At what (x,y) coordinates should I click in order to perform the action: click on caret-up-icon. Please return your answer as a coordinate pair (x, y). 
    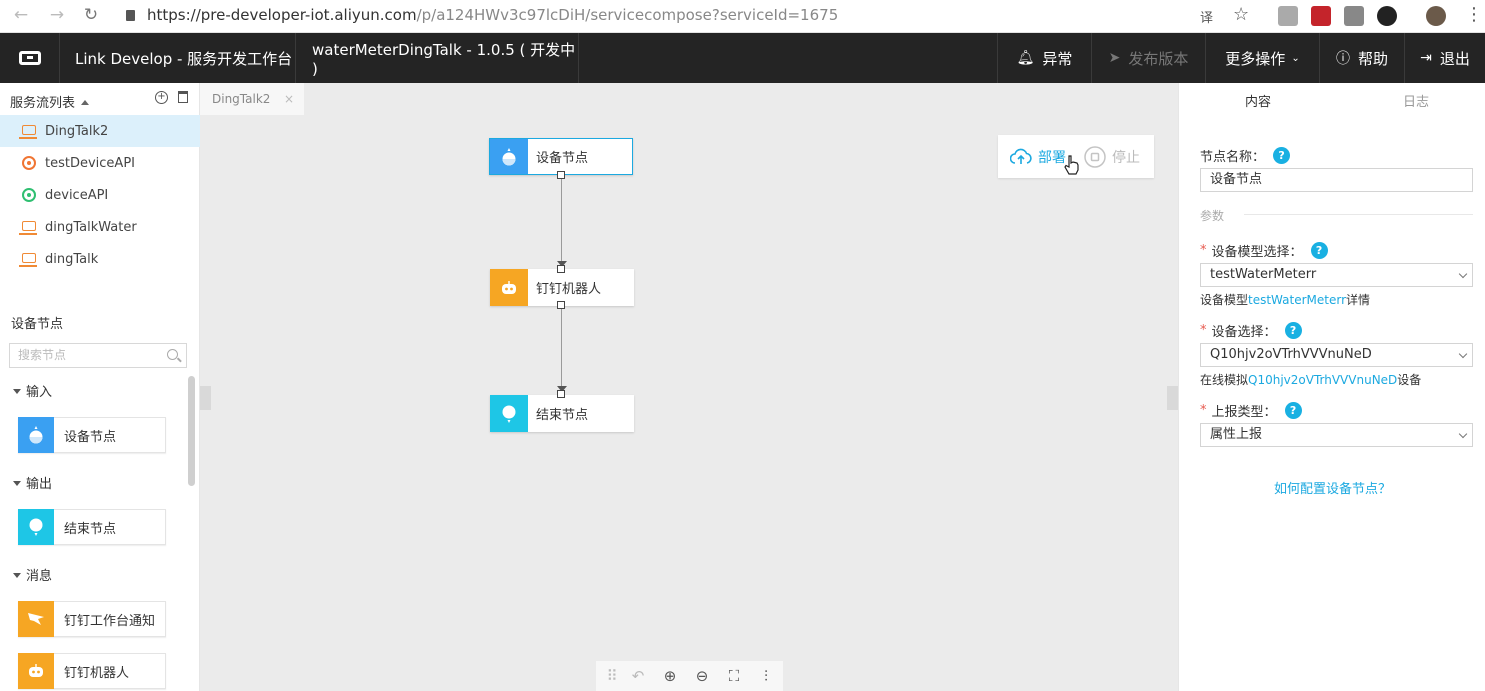
    Looking at the image, I should click on (85, 102).